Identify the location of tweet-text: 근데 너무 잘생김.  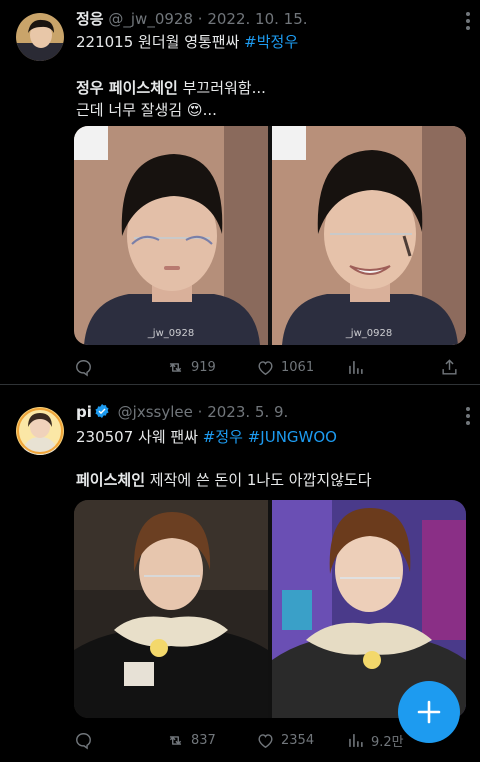
(129, 110).